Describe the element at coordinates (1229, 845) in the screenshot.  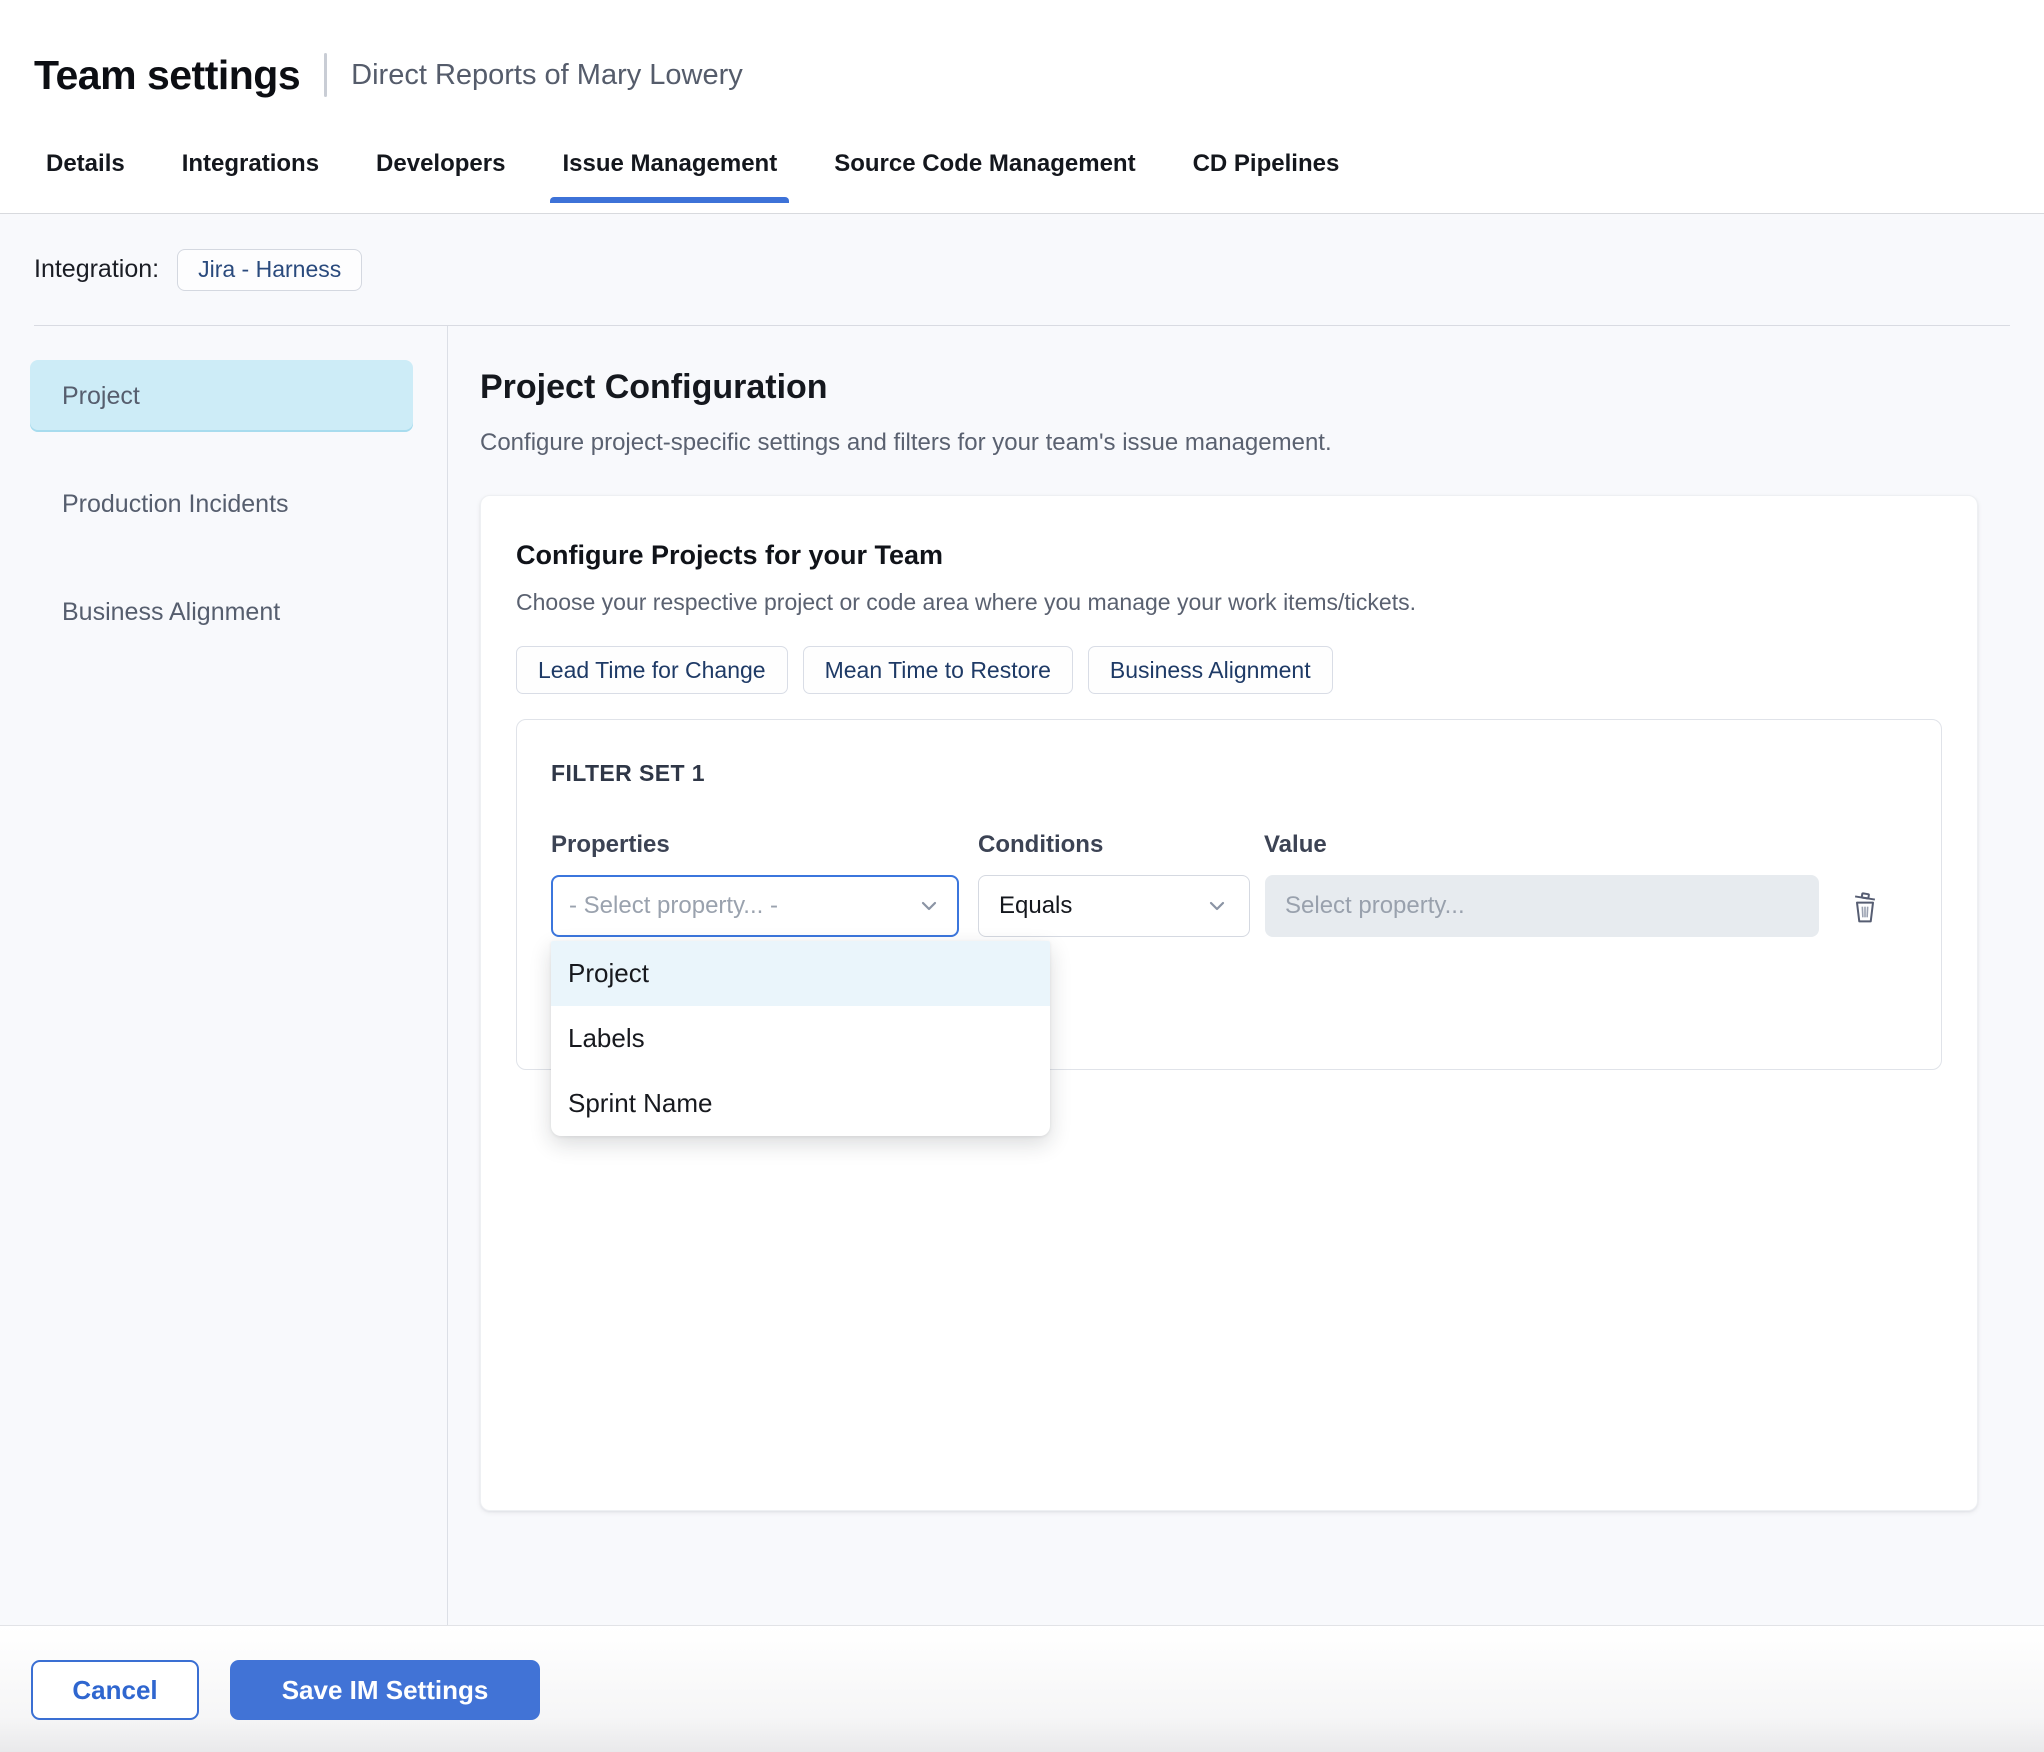
I see `filter-column-headers: Properties Conditions Value` at that location.